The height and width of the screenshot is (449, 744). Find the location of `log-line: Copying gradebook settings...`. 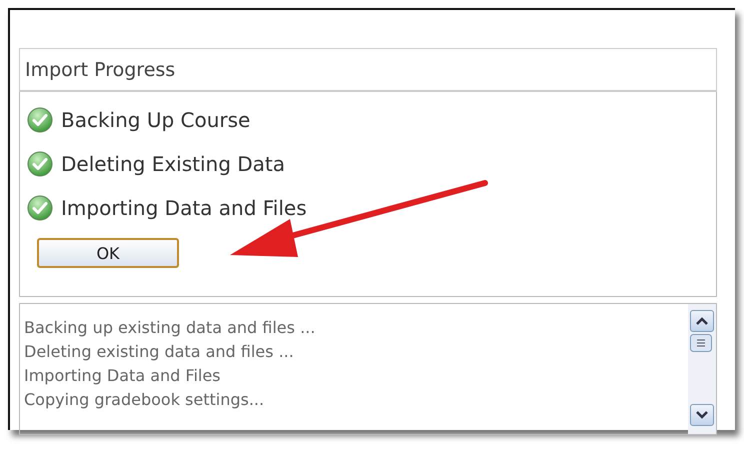

log-line: Copying gradebook settings... is located at coordinates (145, 400).